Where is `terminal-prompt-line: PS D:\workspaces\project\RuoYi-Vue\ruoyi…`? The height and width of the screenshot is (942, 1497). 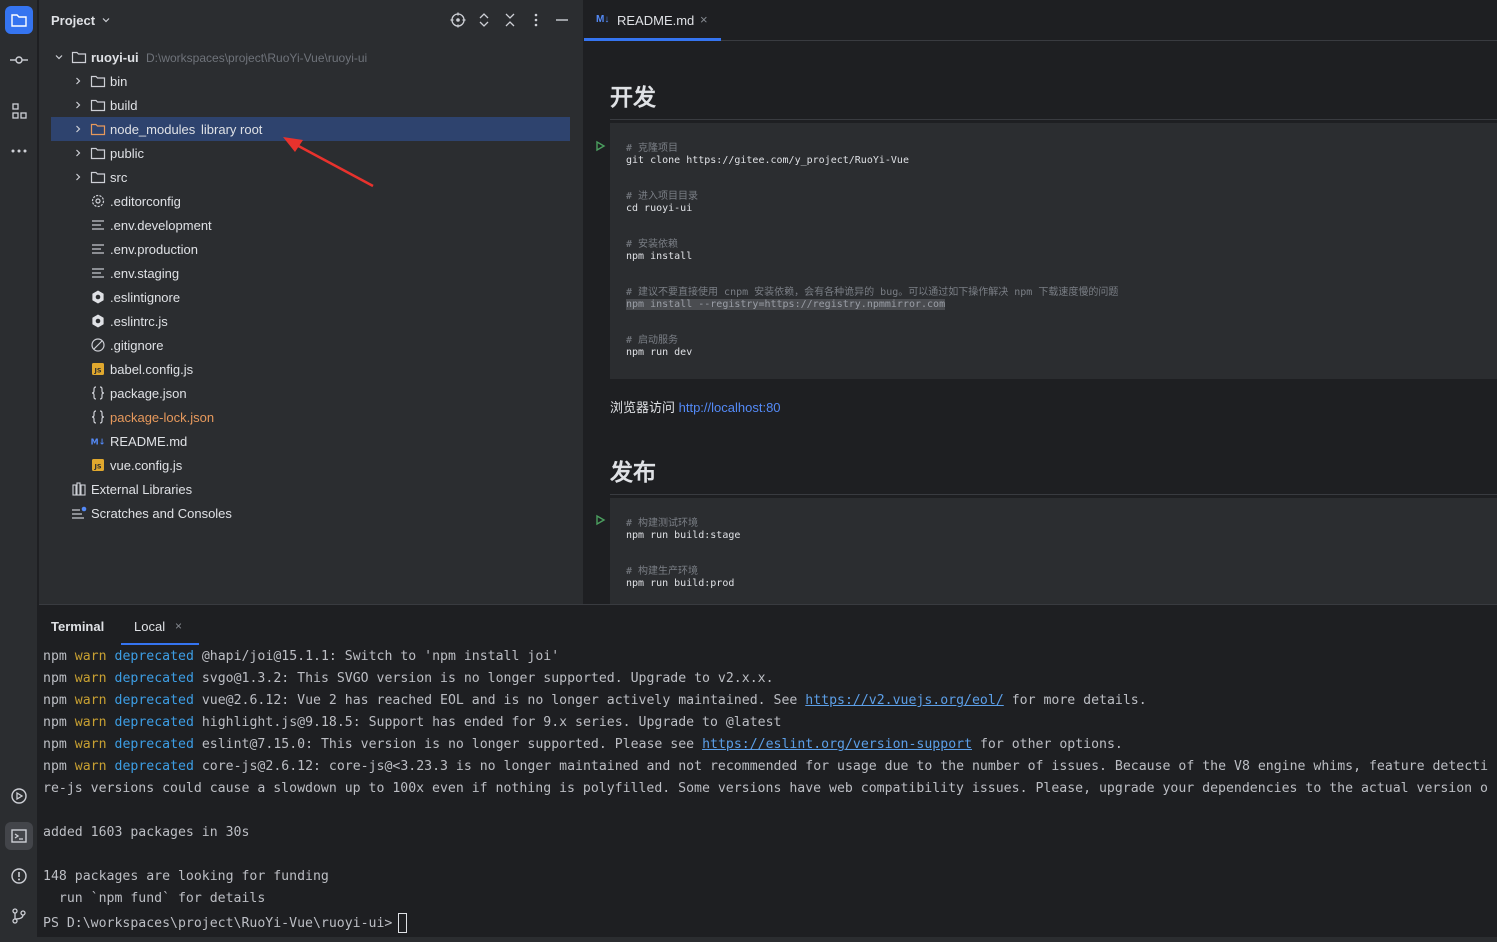
terminal-prompt-line: PS D:\workspaces\project\RuoYi-Vue\ruoyi… is located at coordinates (225, 924).